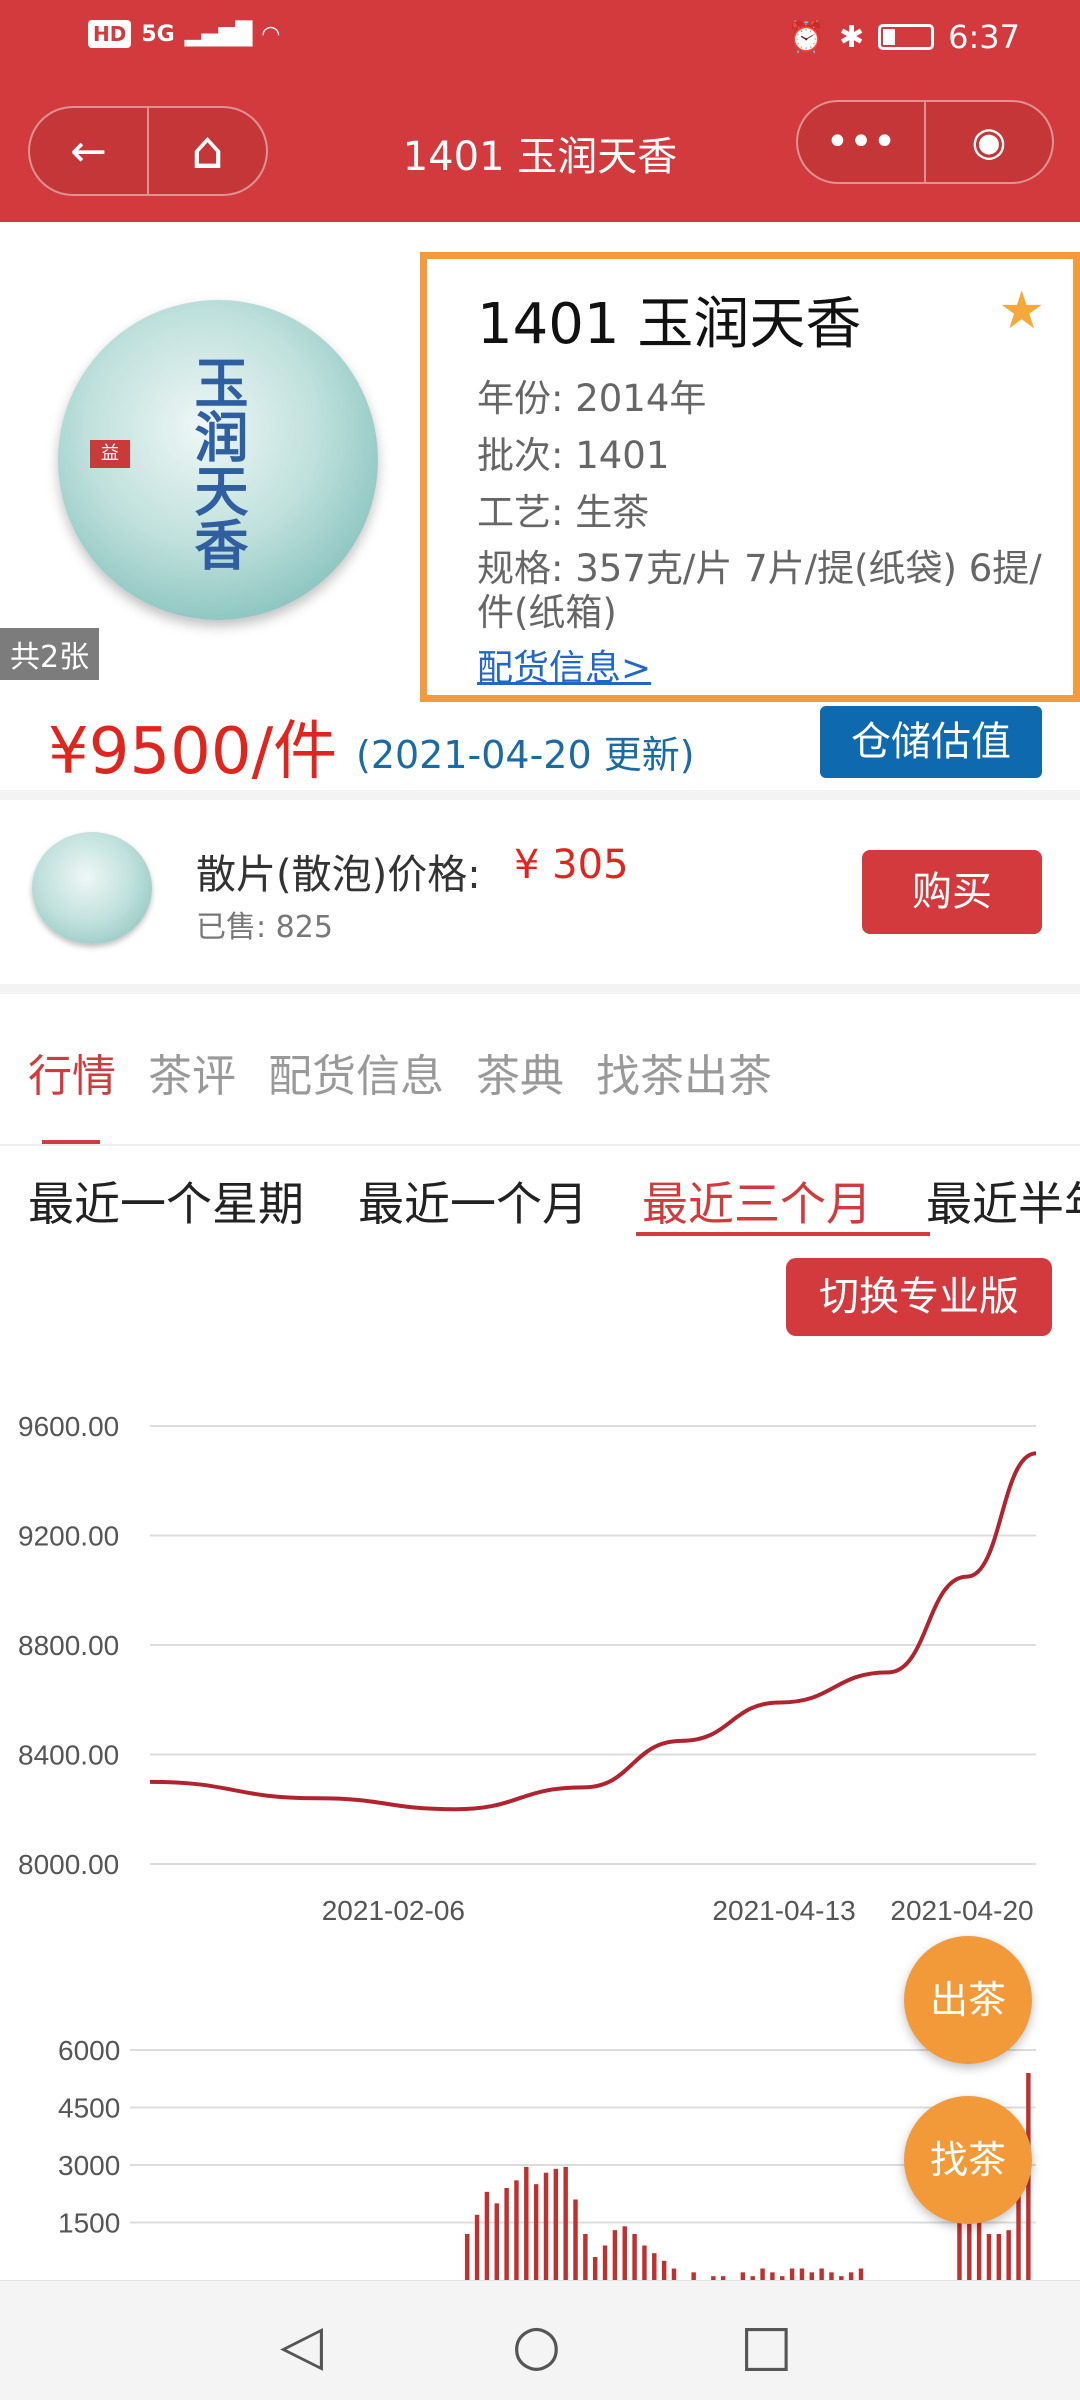 Image resolution: width=1080 pixels, height=2400 pixels. I want to click on nav-back-icon: ◁, so click(301, 2345).